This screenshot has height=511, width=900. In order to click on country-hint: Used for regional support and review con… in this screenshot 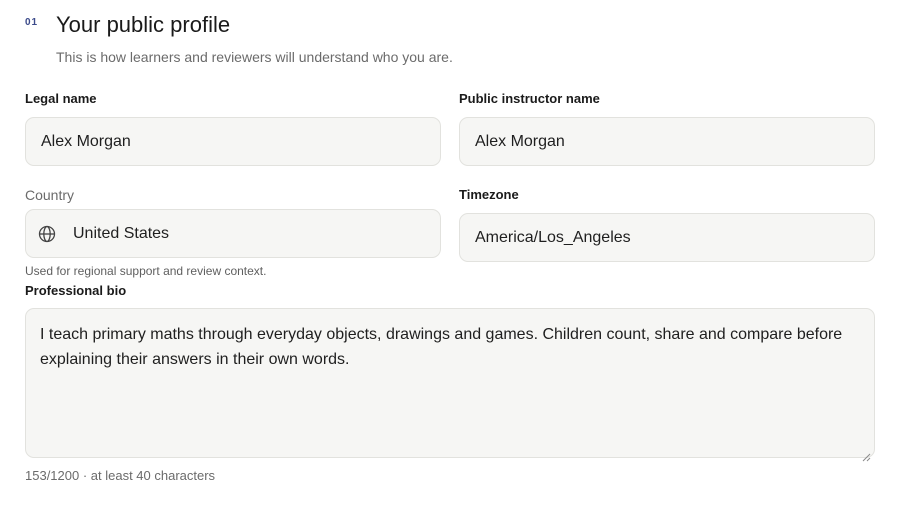, I will do `click(146, 271)`.